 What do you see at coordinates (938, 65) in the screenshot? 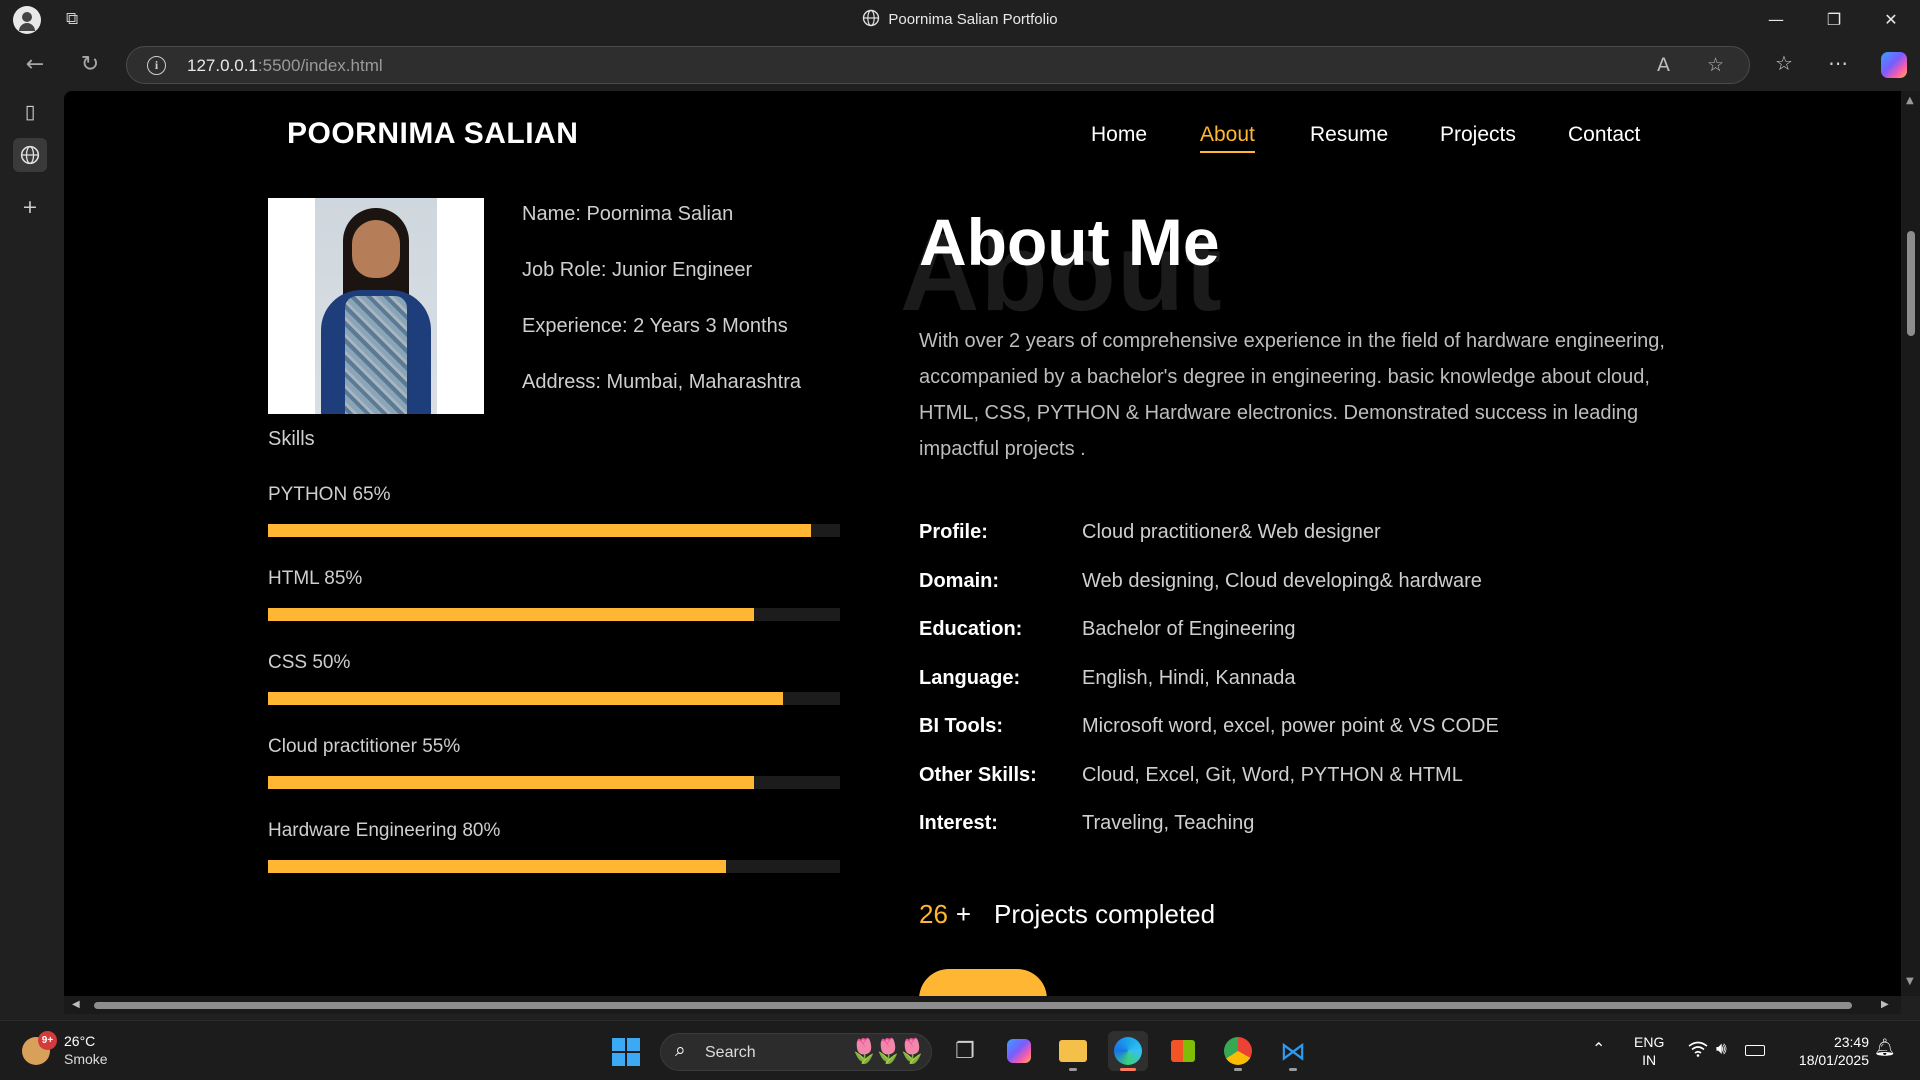
I see `address-bar: i 127.0.0.1:5500/index.html A ☆` at bounding box center [938, 65].